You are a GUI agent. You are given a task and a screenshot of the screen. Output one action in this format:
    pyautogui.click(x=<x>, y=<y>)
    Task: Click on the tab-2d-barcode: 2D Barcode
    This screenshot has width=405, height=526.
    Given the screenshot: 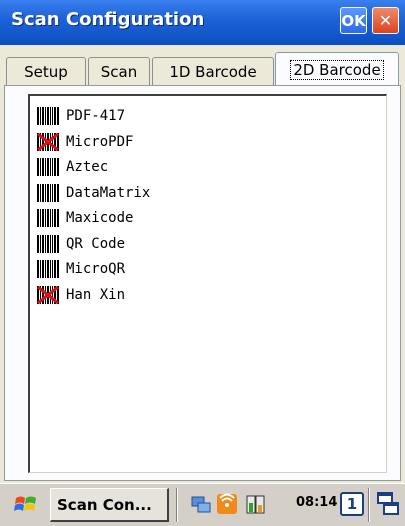 What is the action you would take?
    pyautogui.click(x=337, y=69)
    